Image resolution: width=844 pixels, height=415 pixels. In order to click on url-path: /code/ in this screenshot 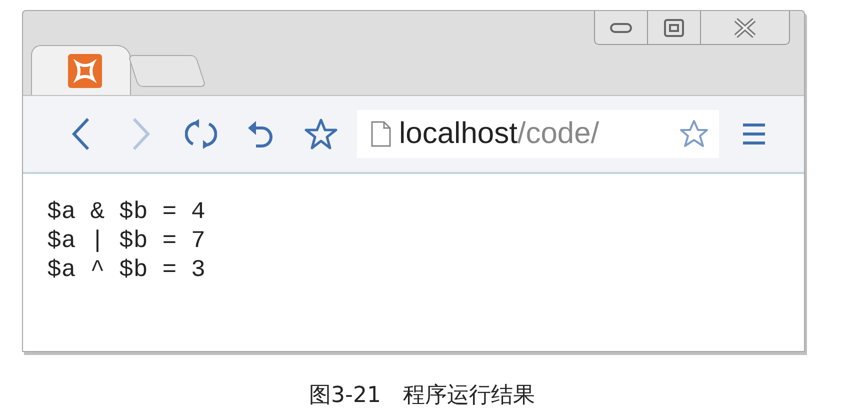, I will do `click(558, 133)`.